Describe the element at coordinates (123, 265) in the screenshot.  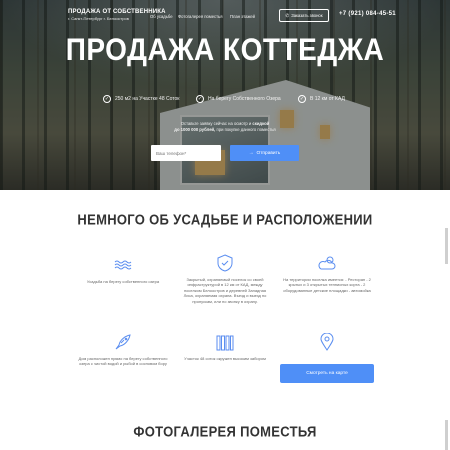
I see `waves-icon` at that location.